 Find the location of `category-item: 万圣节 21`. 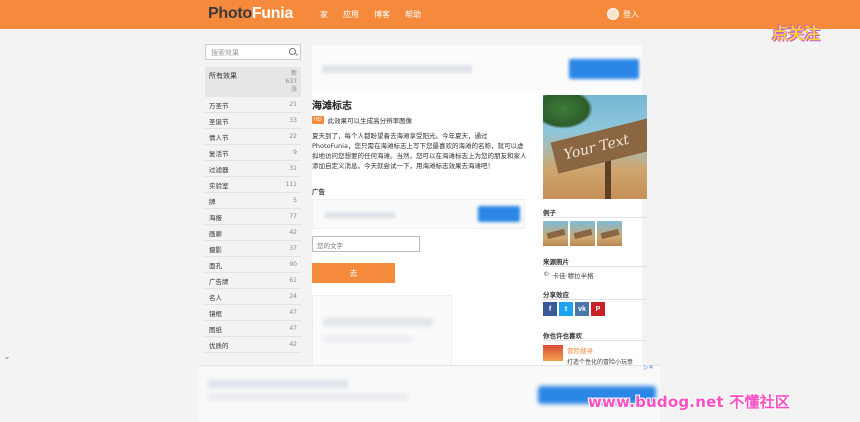

category-item: 万圣节 21 is located at coordinates (253, 105).